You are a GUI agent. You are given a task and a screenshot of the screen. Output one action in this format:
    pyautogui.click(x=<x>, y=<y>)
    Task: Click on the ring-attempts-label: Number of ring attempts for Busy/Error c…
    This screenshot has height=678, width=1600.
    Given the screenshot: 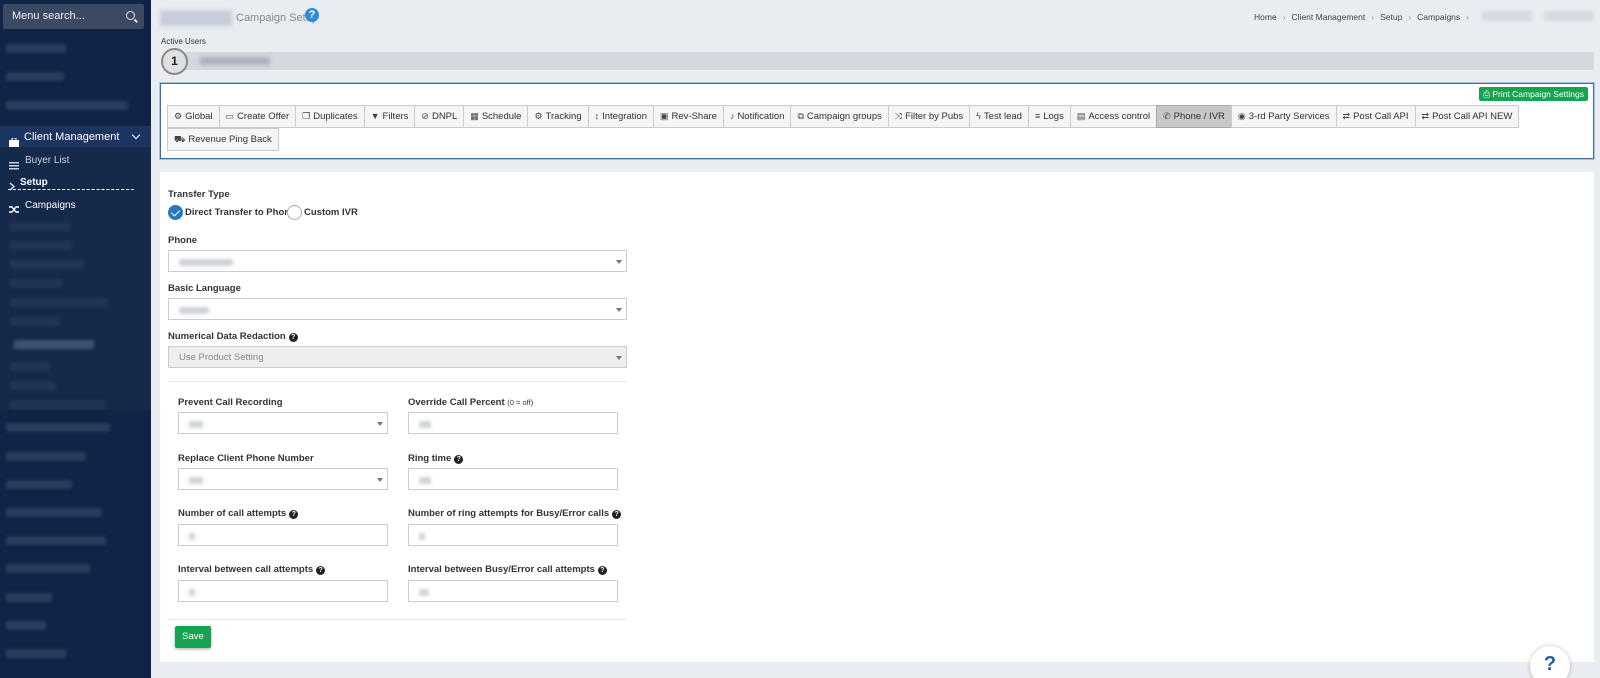 What is the action you would take?
    pyautogui.click(x=515, y=513)
    